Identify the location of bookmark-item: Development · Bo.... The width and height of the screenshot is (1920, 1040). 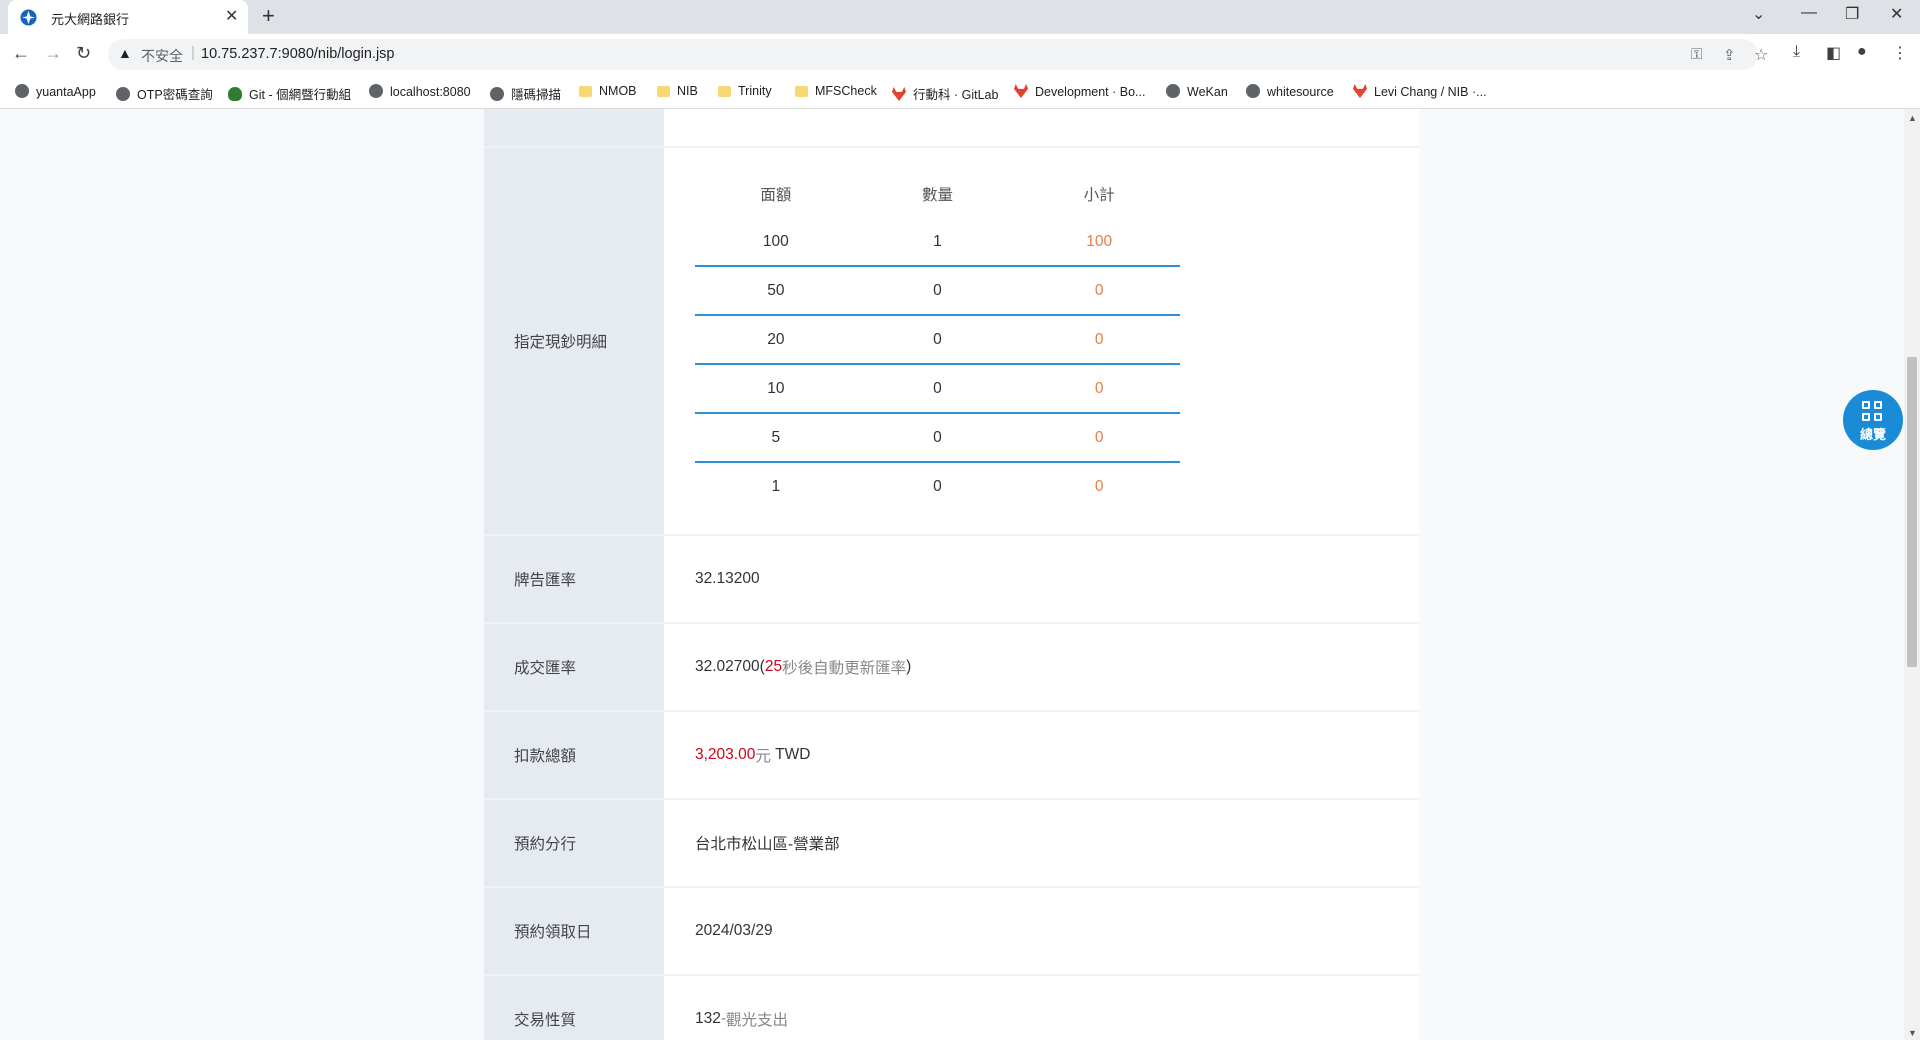
(1079, 91).